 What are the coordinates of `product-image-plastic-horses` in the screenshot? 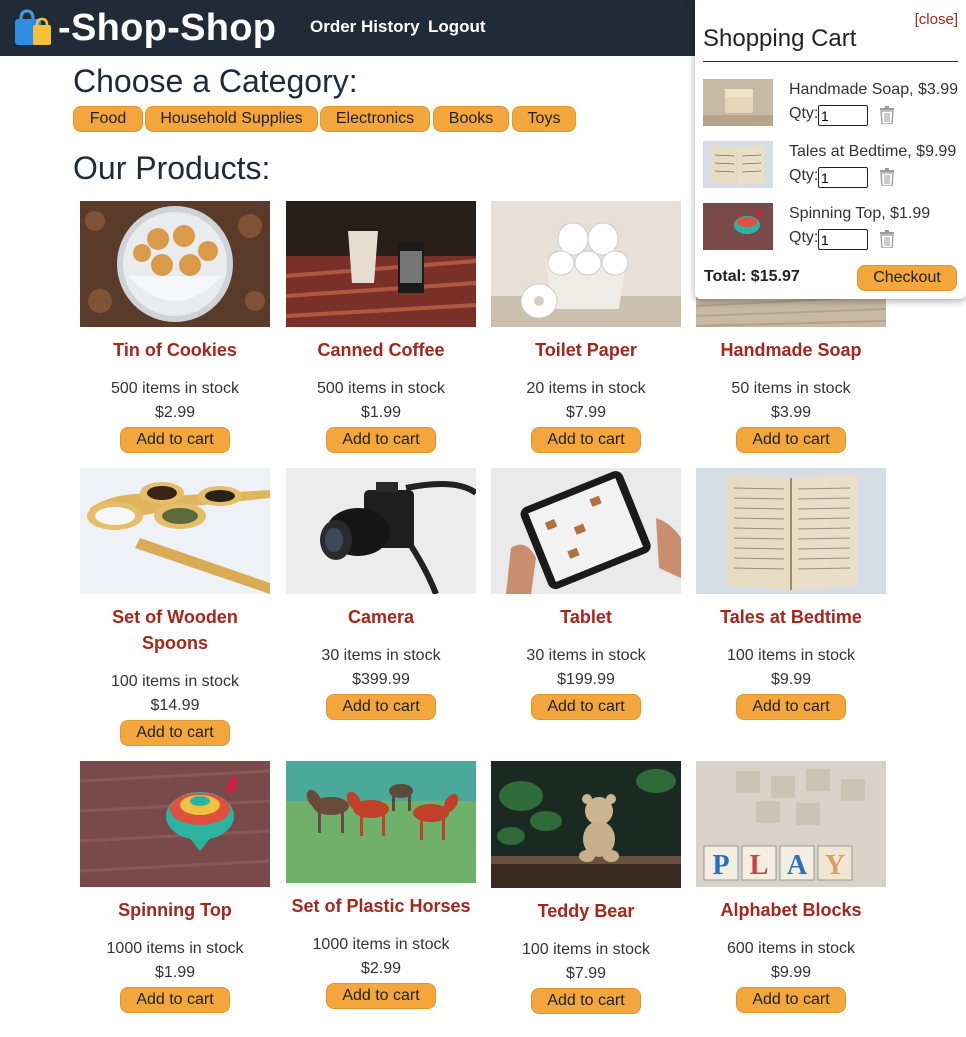 It's located at (381, 822).